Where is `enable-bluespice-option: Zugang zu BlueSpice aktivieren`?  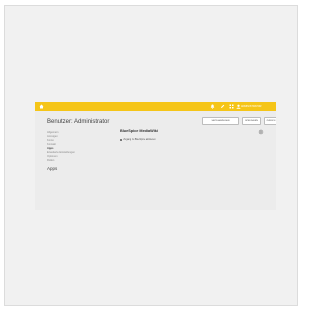 enable-bluespice-option: Zugang zu BlueSpice aktivieren is located at coordinates (138, 140).